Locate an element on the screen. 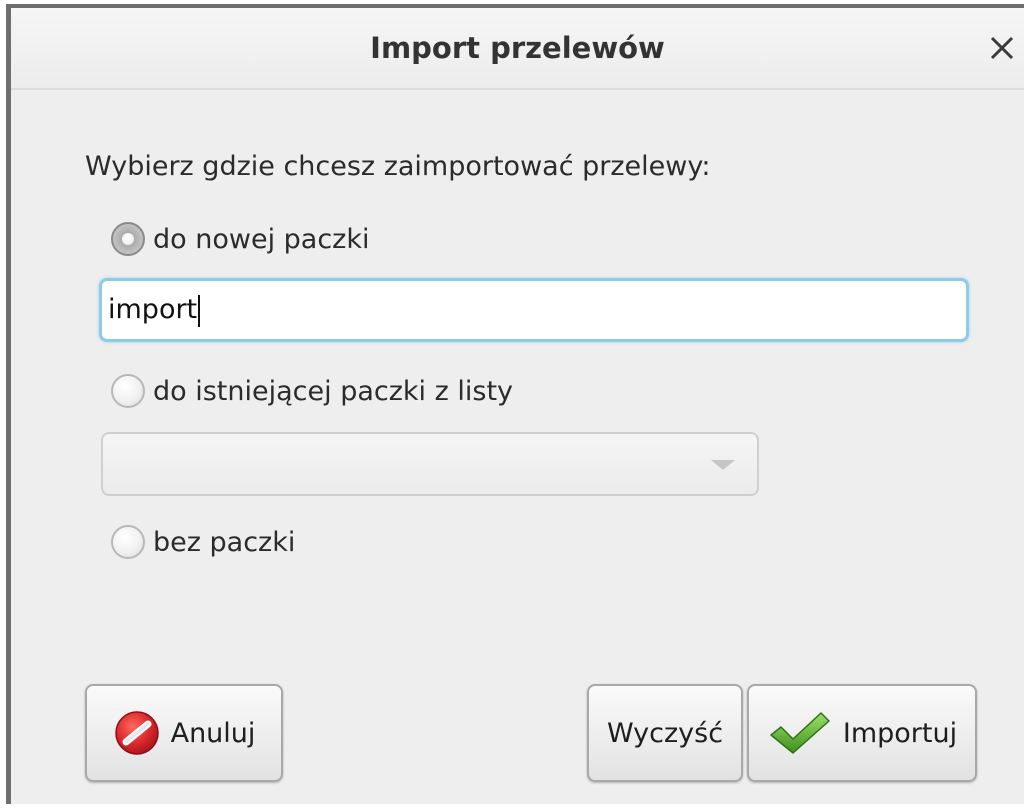 This screenshot has width=1028, height=808. dialog-title: Import przelewów is located at coordinates (517, 48).